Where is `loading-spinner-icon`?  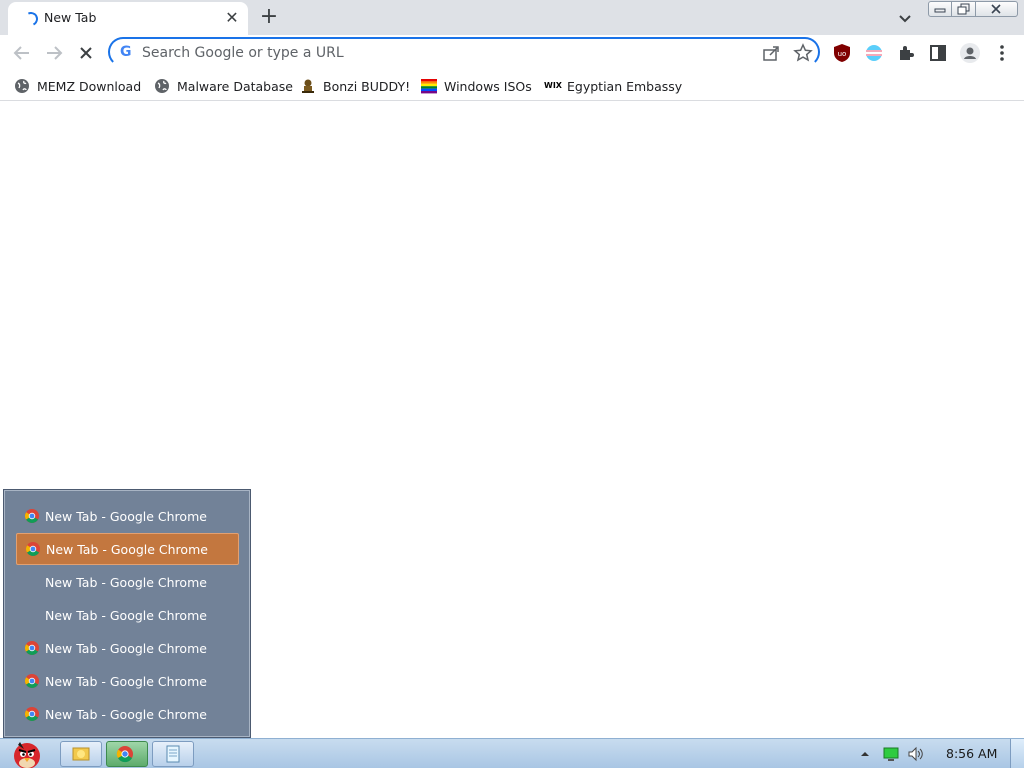
loading-spinner-icon is located at coordinates (31, 19).